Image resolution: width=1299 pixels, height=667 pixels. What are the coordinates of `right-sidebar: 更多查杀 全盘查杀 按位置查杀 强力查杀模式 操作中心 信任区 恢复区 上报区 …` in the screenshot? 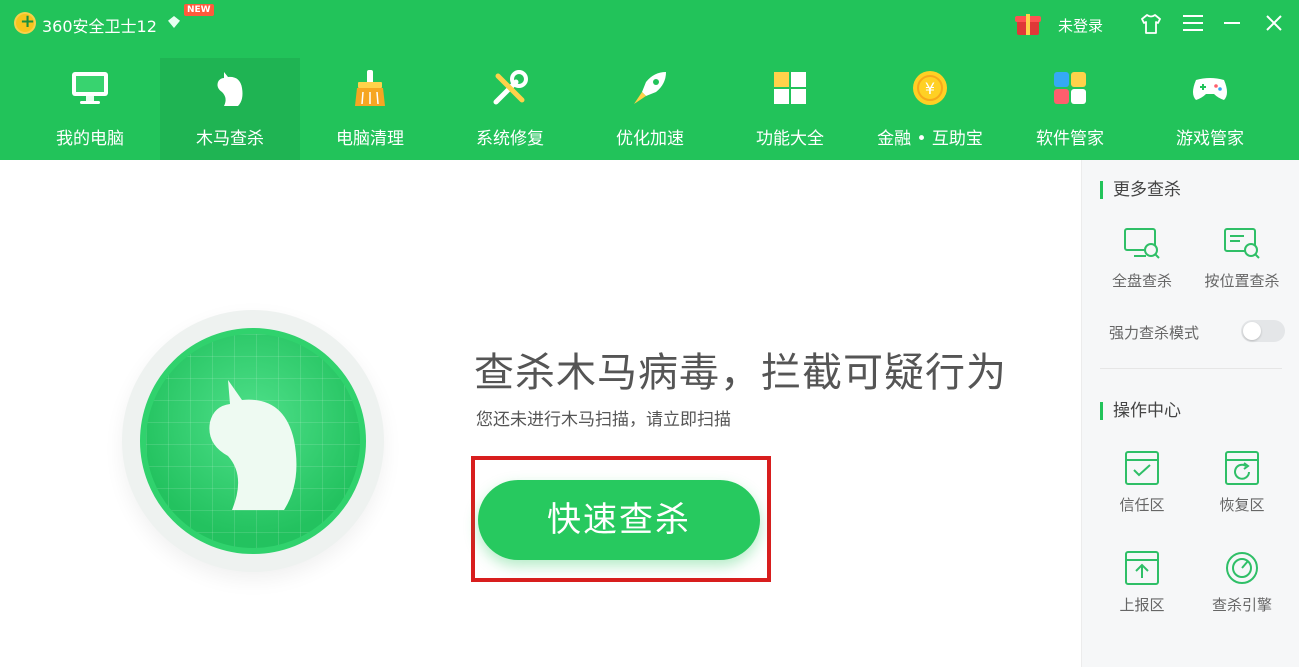 It's located at (1190, 413).